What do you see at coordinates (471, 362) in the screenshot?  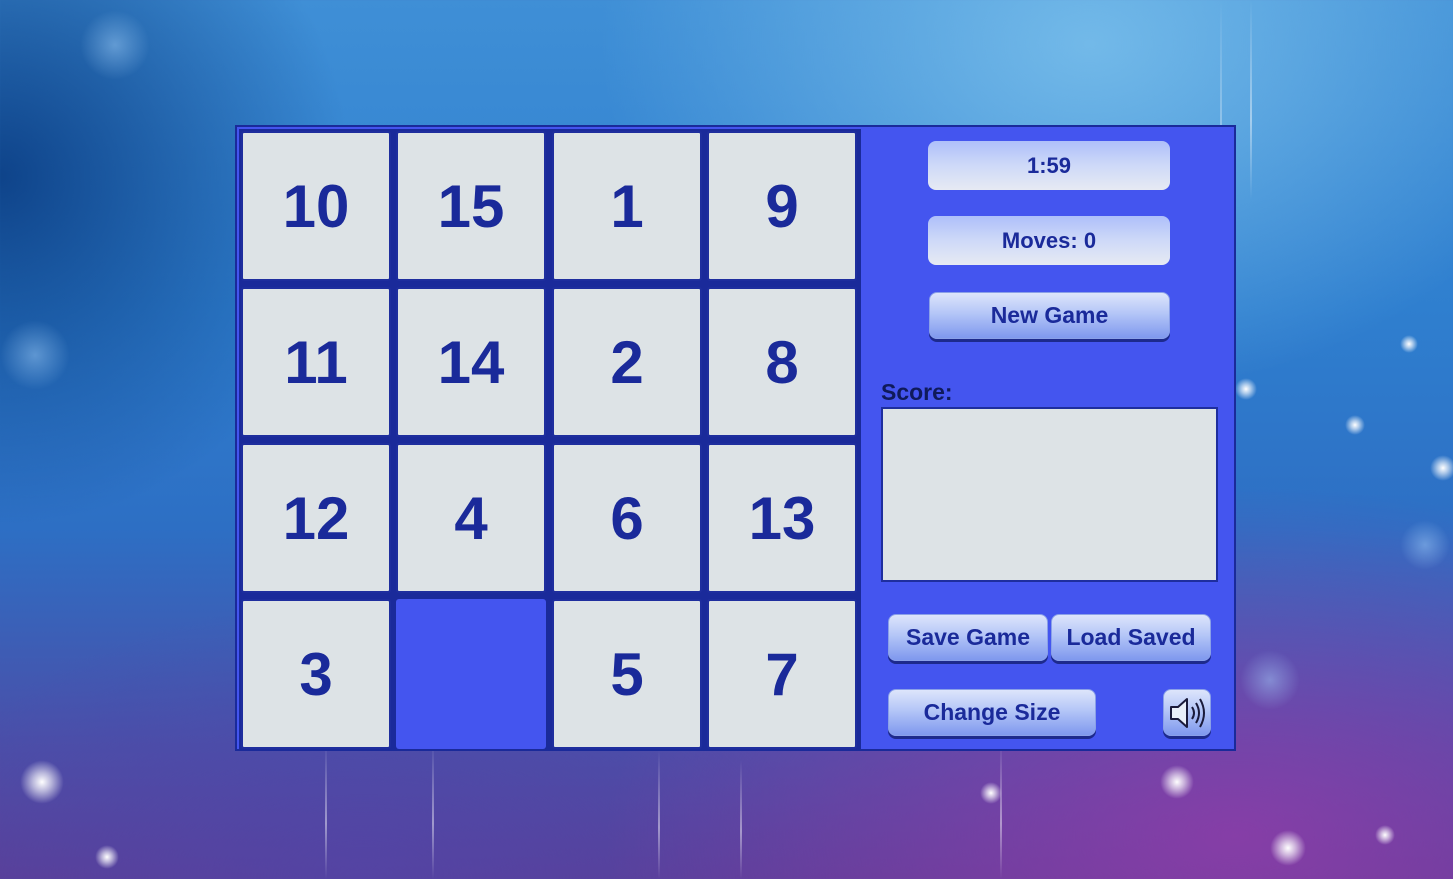 I see `tile: 14` at bounding box center [471, 362].